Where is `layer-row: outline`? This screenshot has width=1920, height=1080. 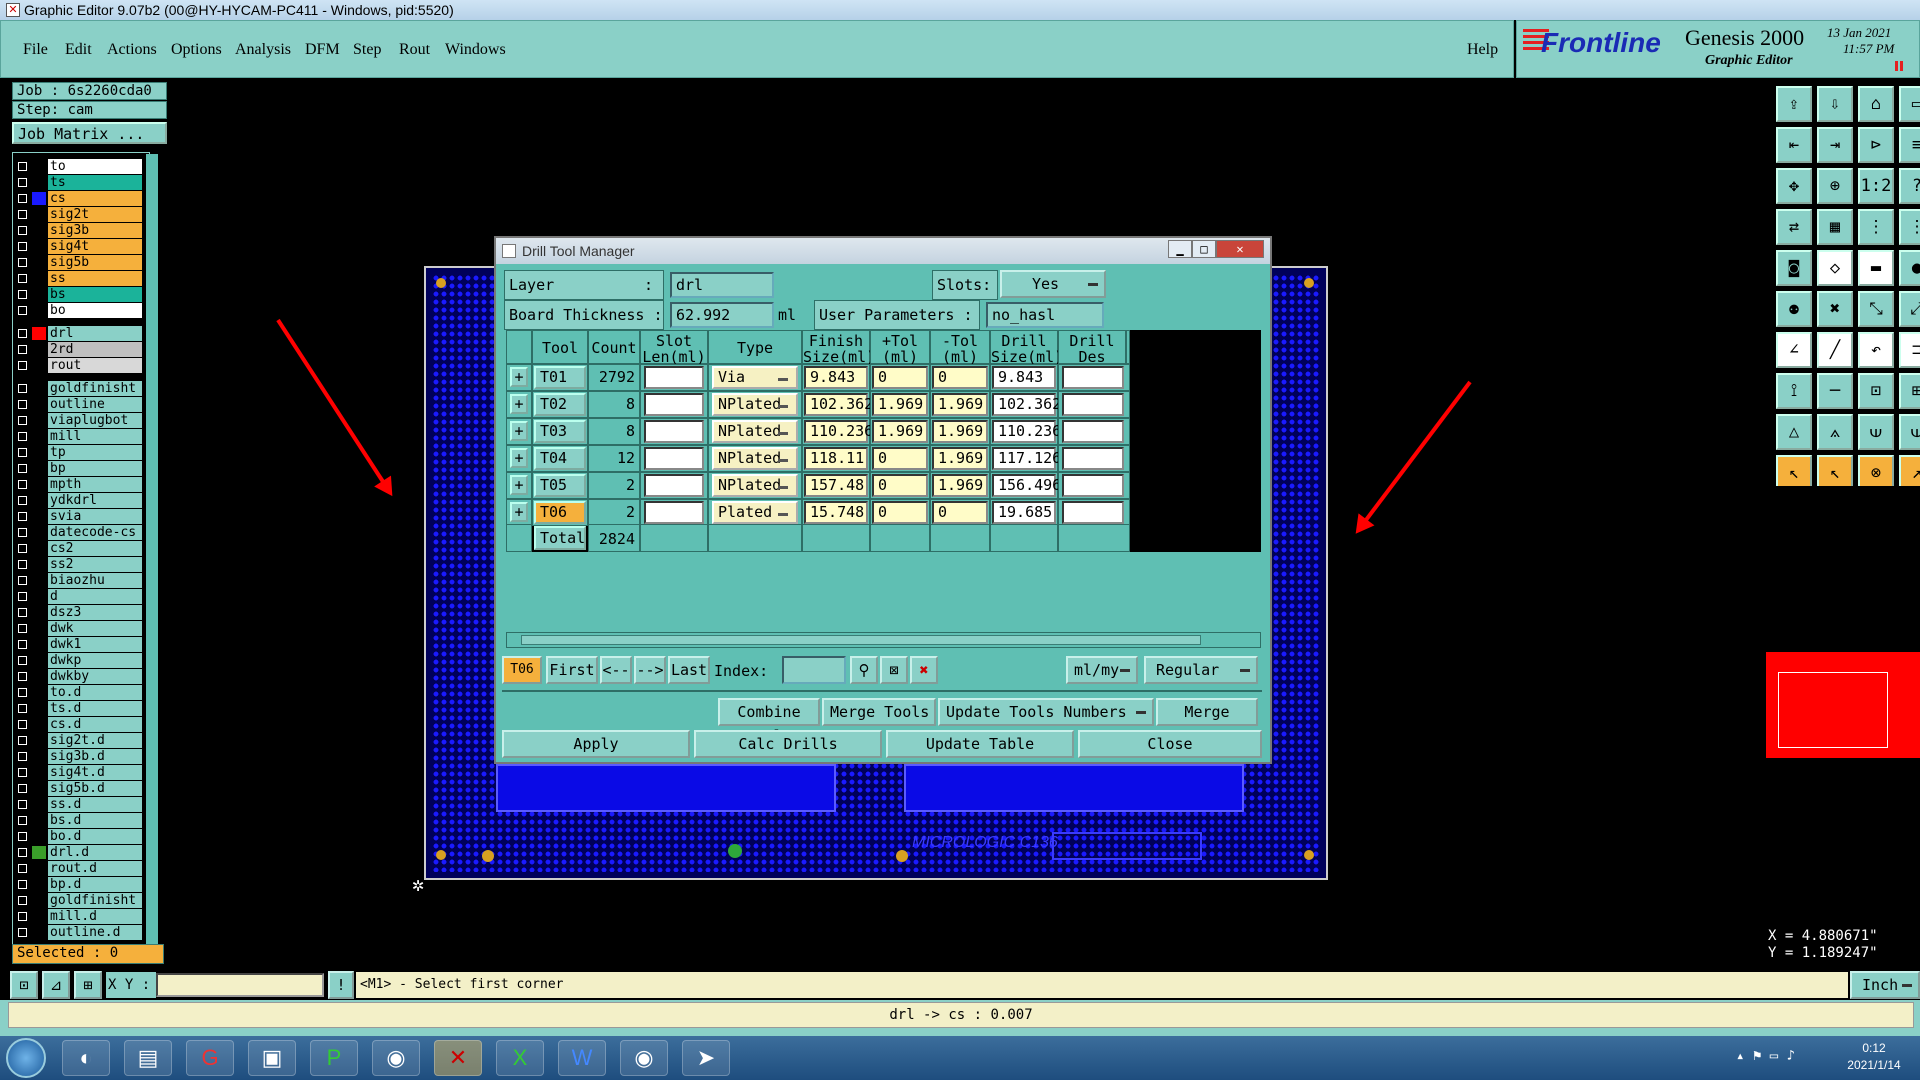
layer-row: outline is located at coordinates (78, 404).